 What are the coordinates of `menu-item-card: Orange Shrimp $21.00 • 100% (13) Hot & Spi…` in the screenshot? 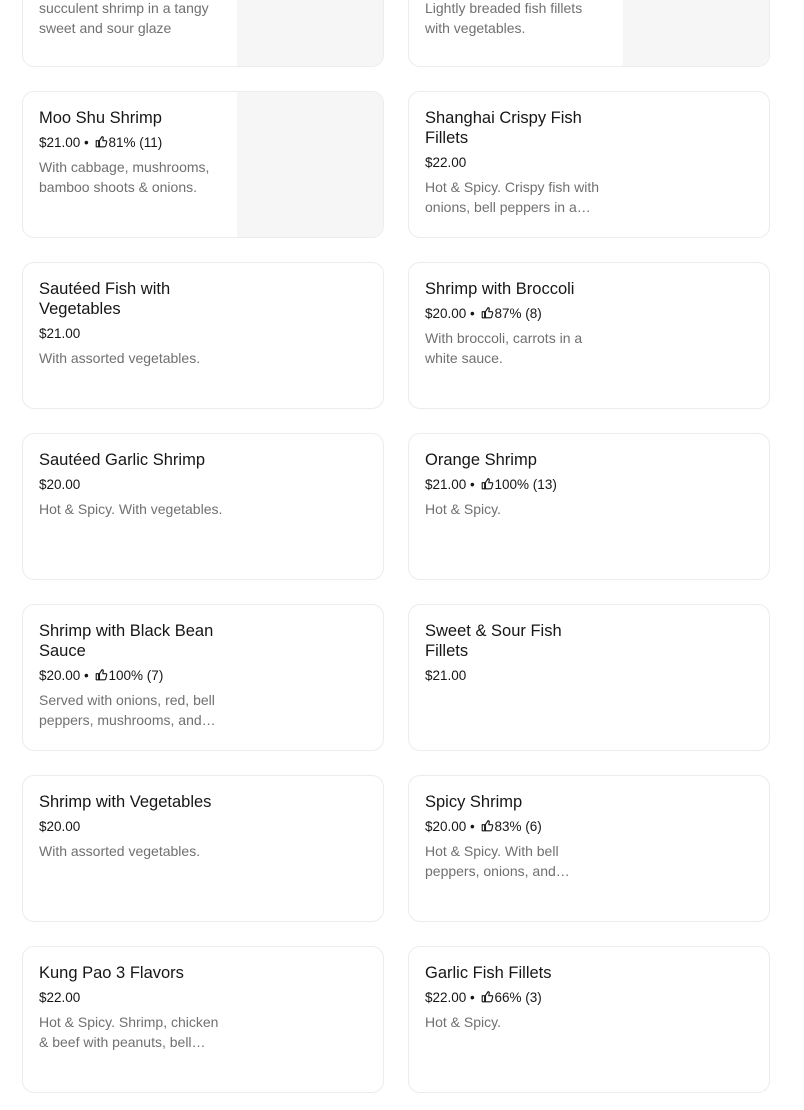 It's located at (589, 506).